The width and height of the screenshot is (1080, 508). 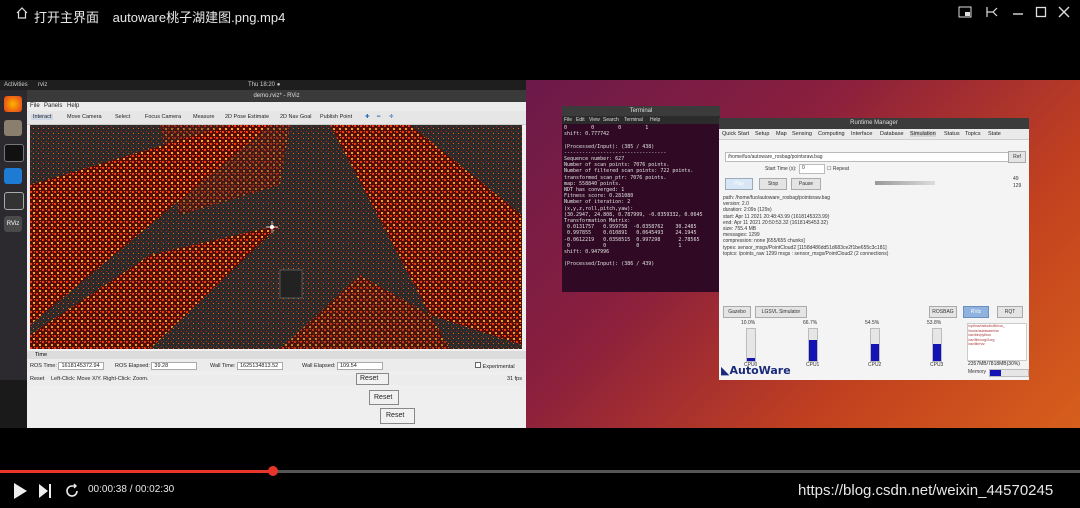 What do you see at coordinates (378, 117) in the screenshot?
I see `remove-tool-icon: ━` at bounding box center [378, 117].